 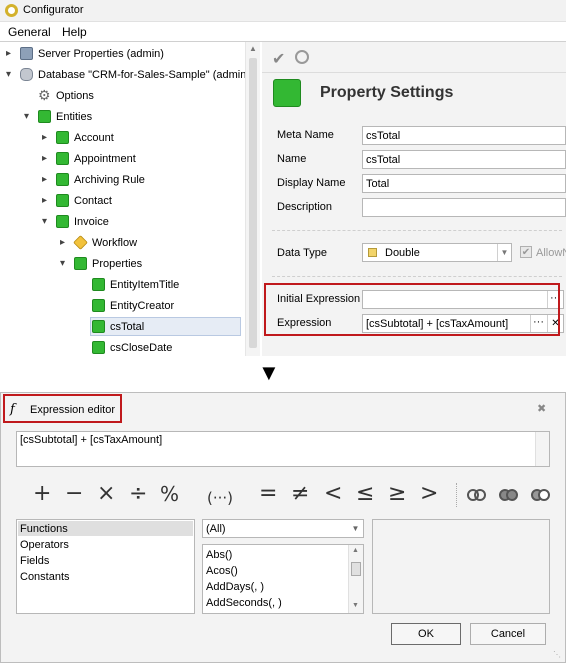 I want to click on minus-operator-button: −, so click(x=74, y=494).